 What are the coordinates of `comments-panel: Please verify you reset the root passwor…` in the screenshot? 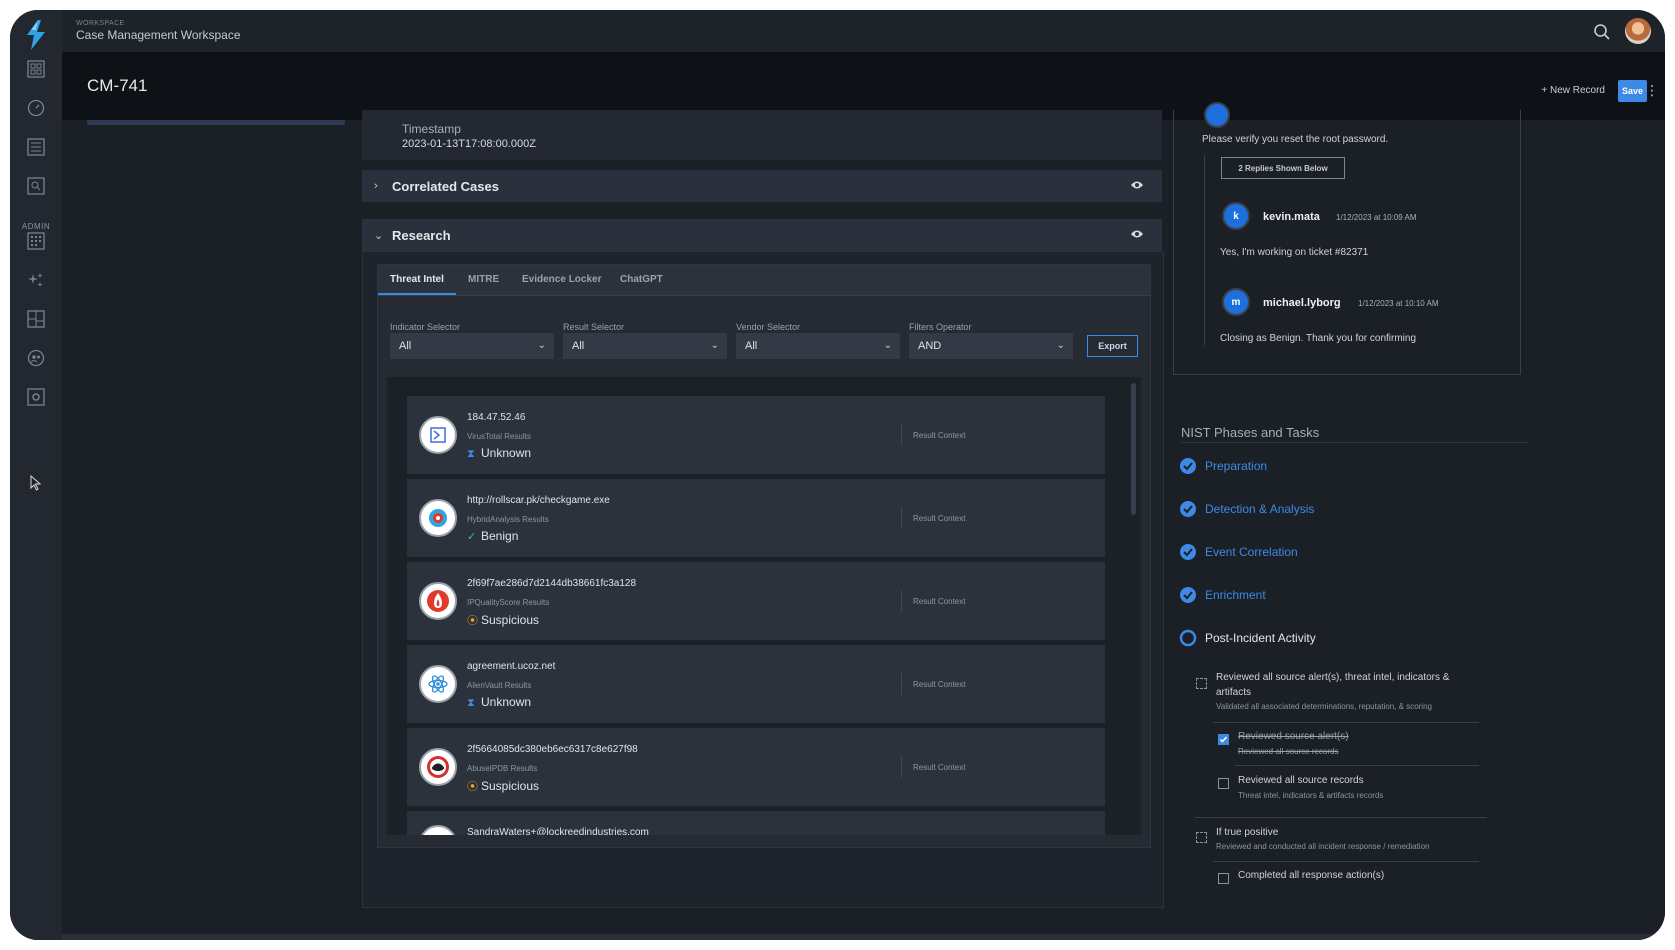 It's located at (1347, 238).